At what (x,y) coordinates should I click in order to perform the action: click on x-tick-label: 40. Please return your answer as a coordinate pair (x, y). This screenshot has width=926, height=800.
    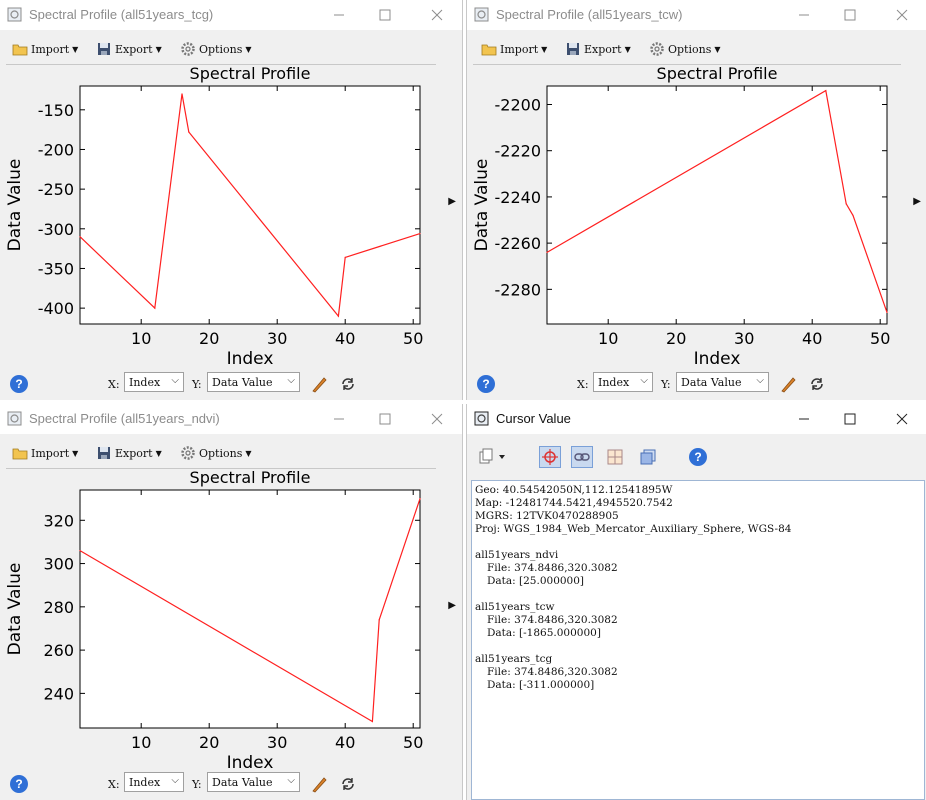
    Looking at the image, I should click on (812, 338).